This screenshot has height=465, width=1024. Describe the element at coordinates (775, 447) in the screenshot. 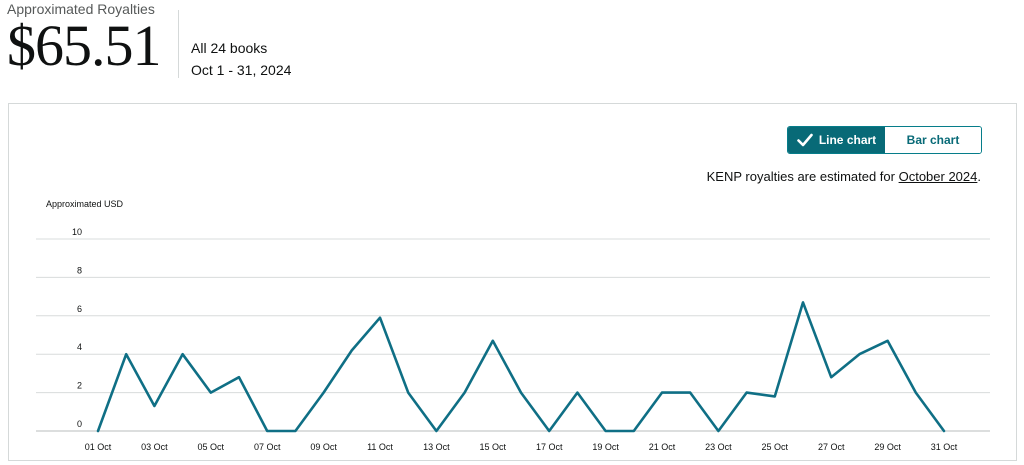

I see `x-tick-label: 25 Oct` at that location.